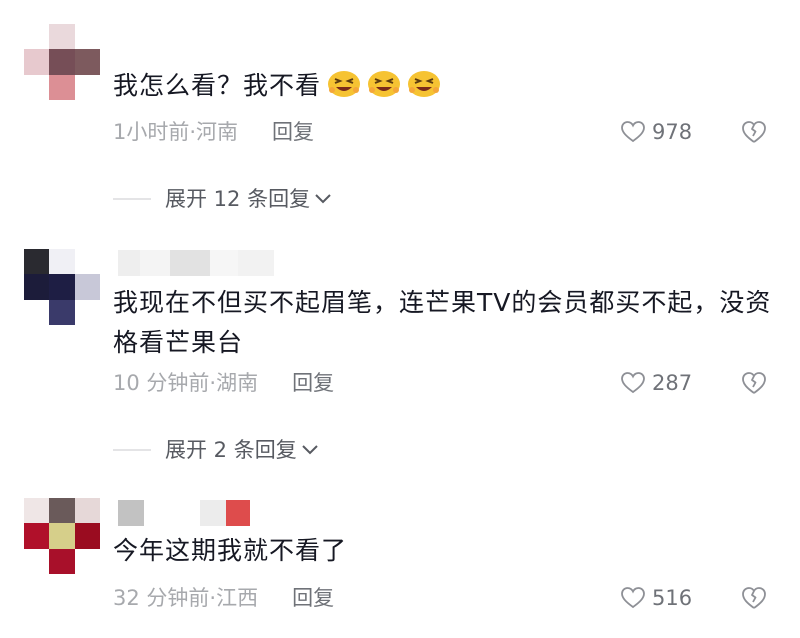 The image size is (800, 638). Describe the element at coordinates (230, 550) in the screenshot. I see `comment-text: 今年这期我就不看了` at that location.